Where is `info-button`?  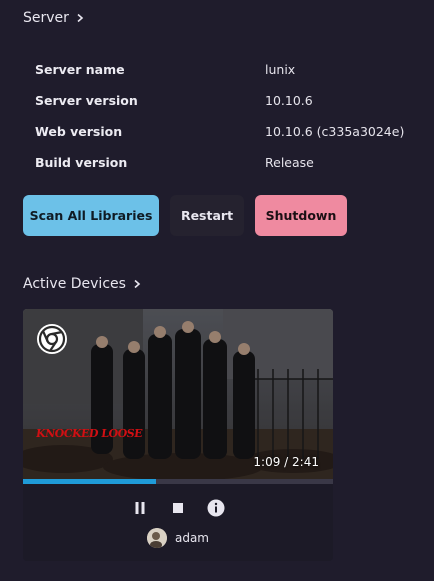 info-button is located at coordinates (216, 508).